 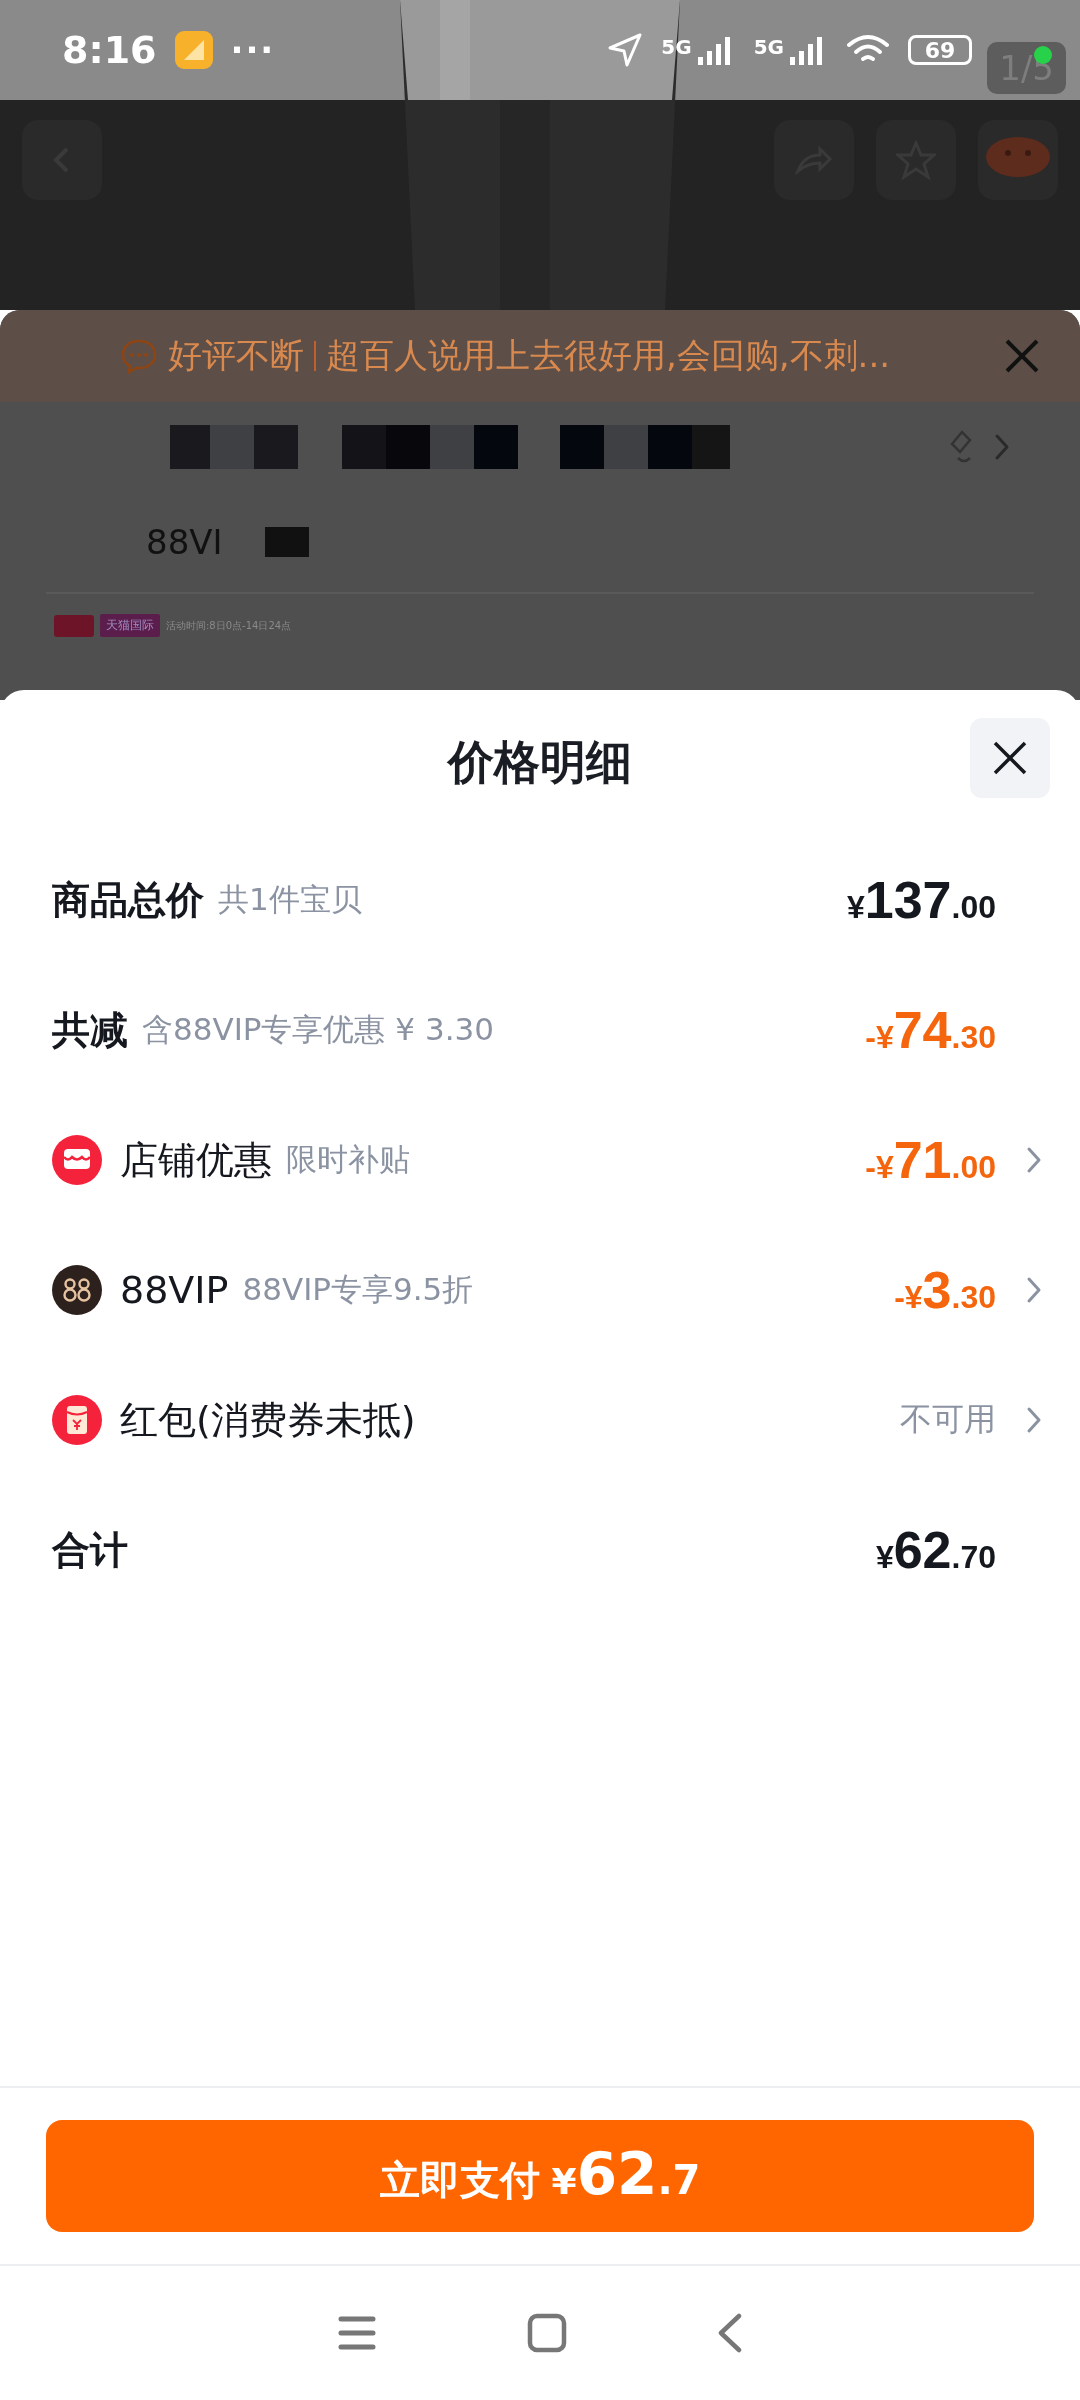 What do you see at coordinates (109, 50) in the screenshot?
I see `status-time: 8:16` at bounding box center [109, 50].